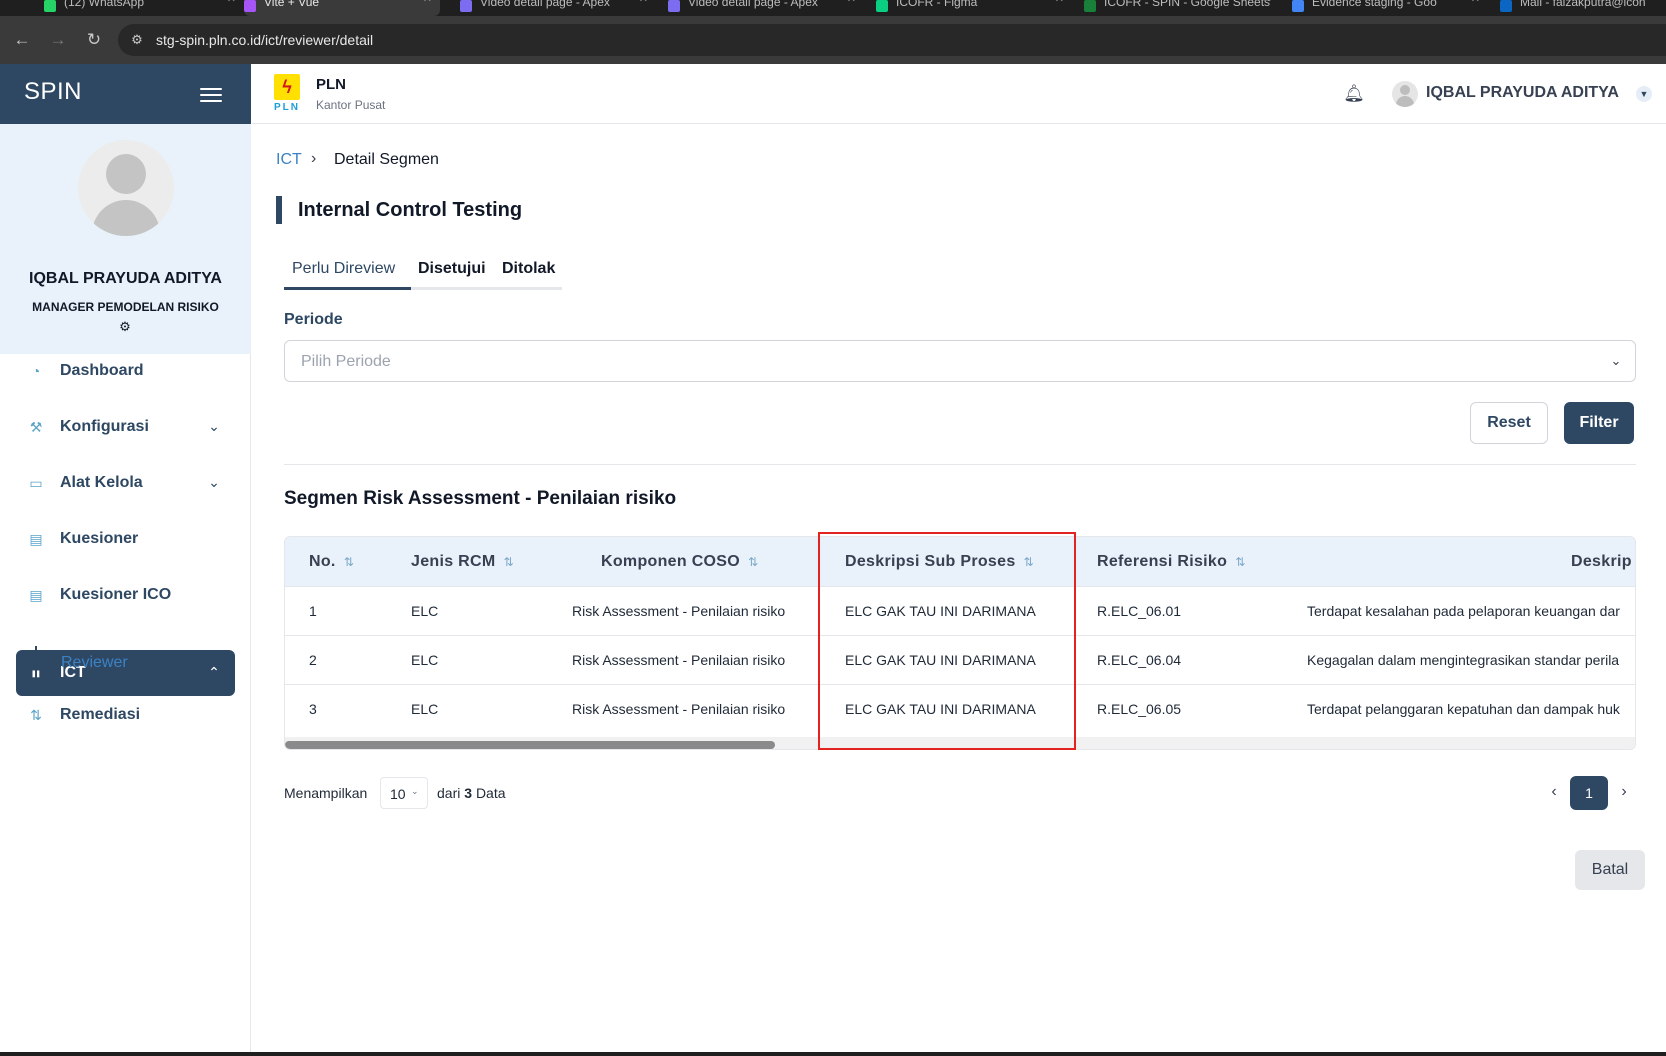  What do you see at coordinates (1171, 562) in the screenshot?
I see `column-header-referensi-risiko: Referensi Risiko ⇅` at bounding box center [1171, 562].